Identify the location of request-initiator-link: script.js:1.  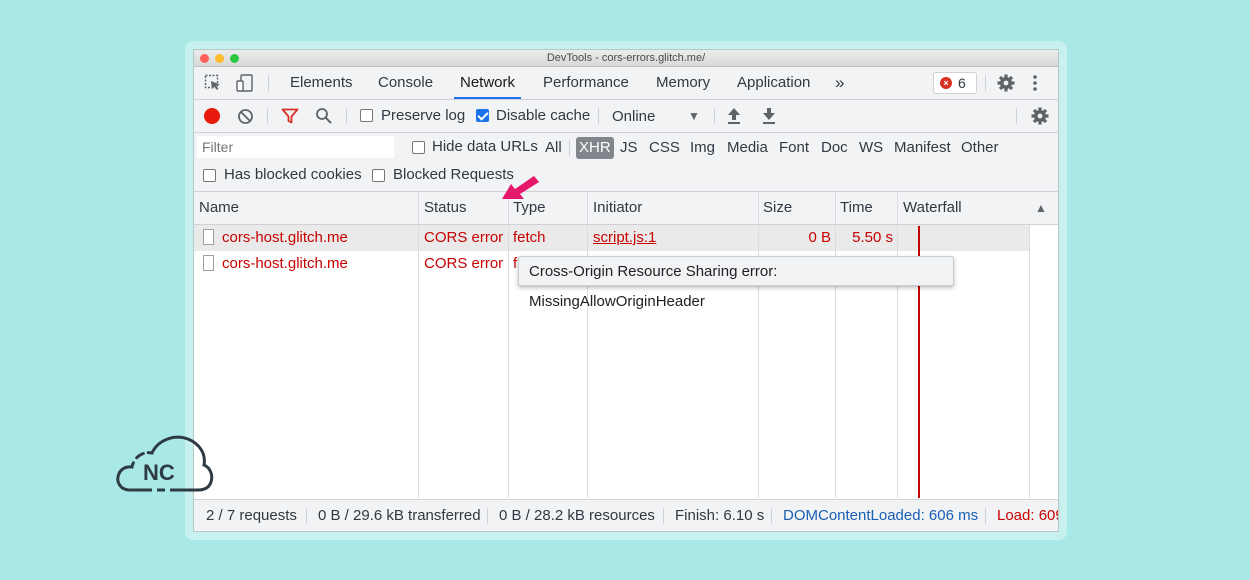
(624, 238).